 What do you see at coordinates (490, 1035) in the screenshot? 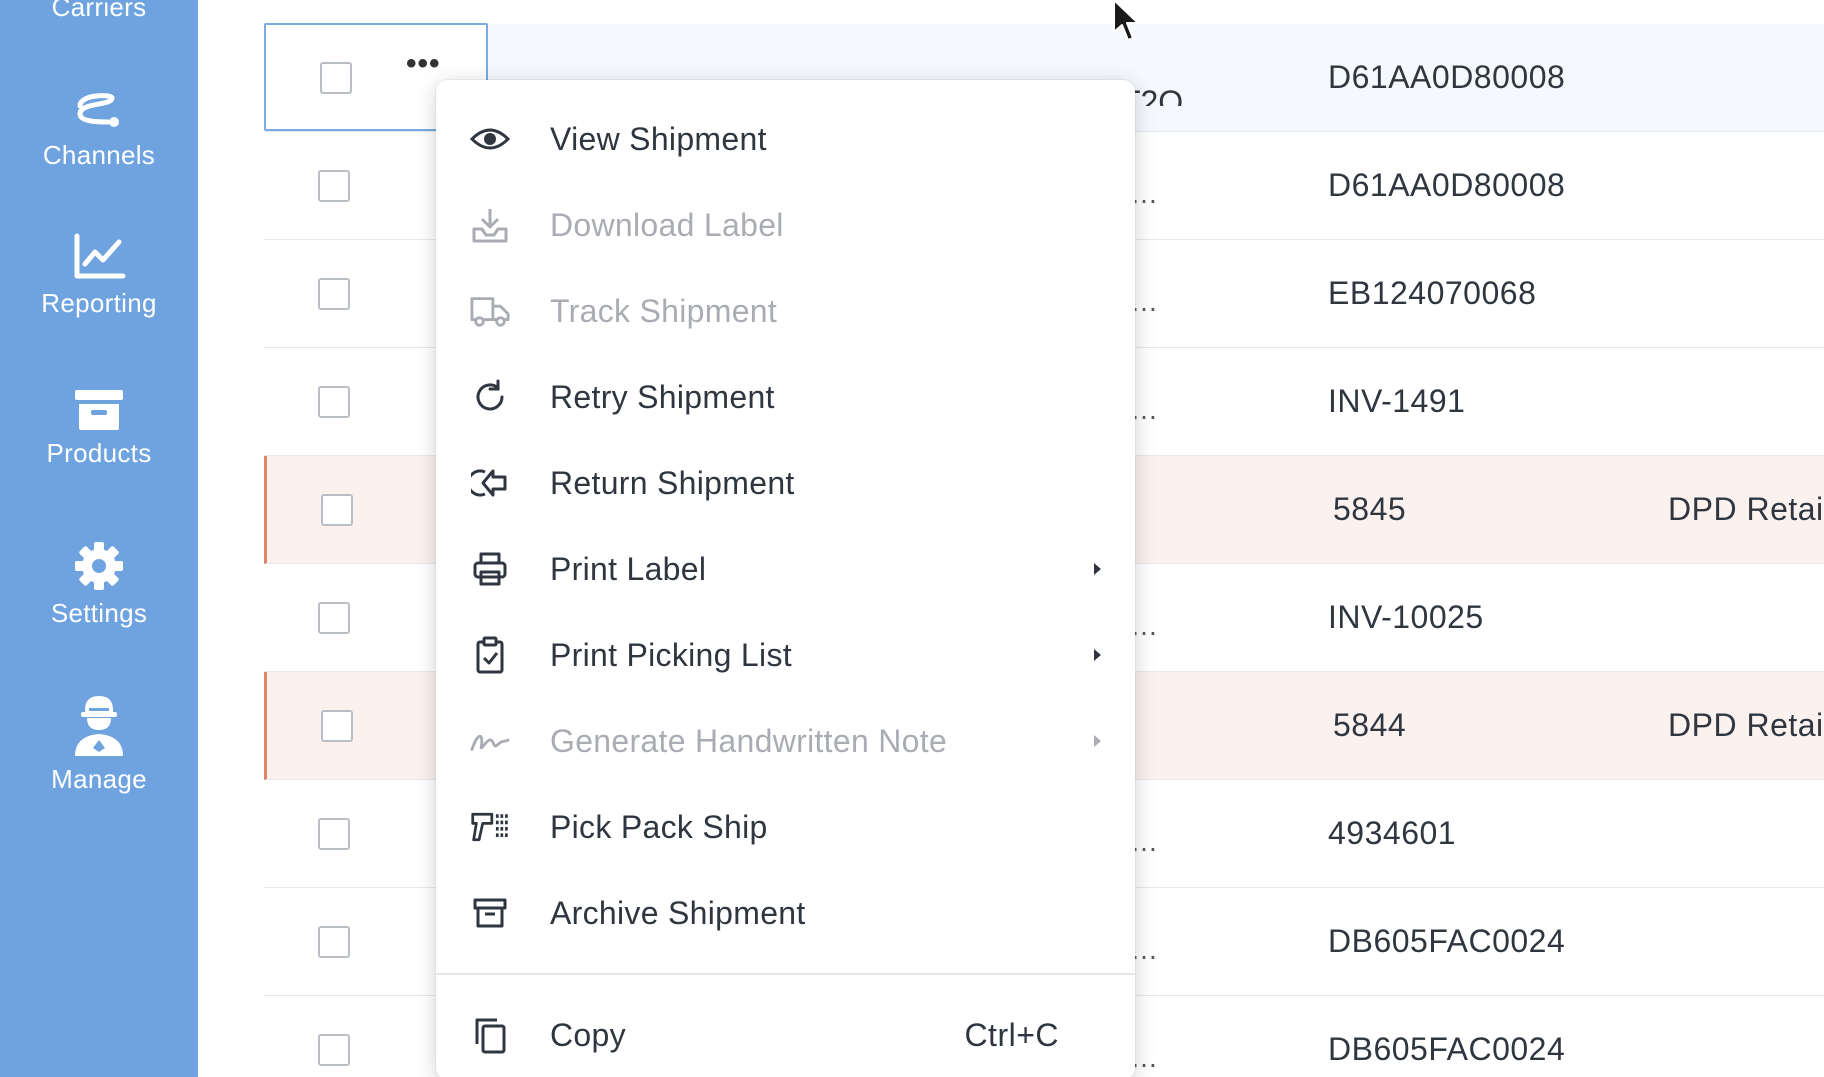
I see `copy-icon` at bounding box center [490, 1035].